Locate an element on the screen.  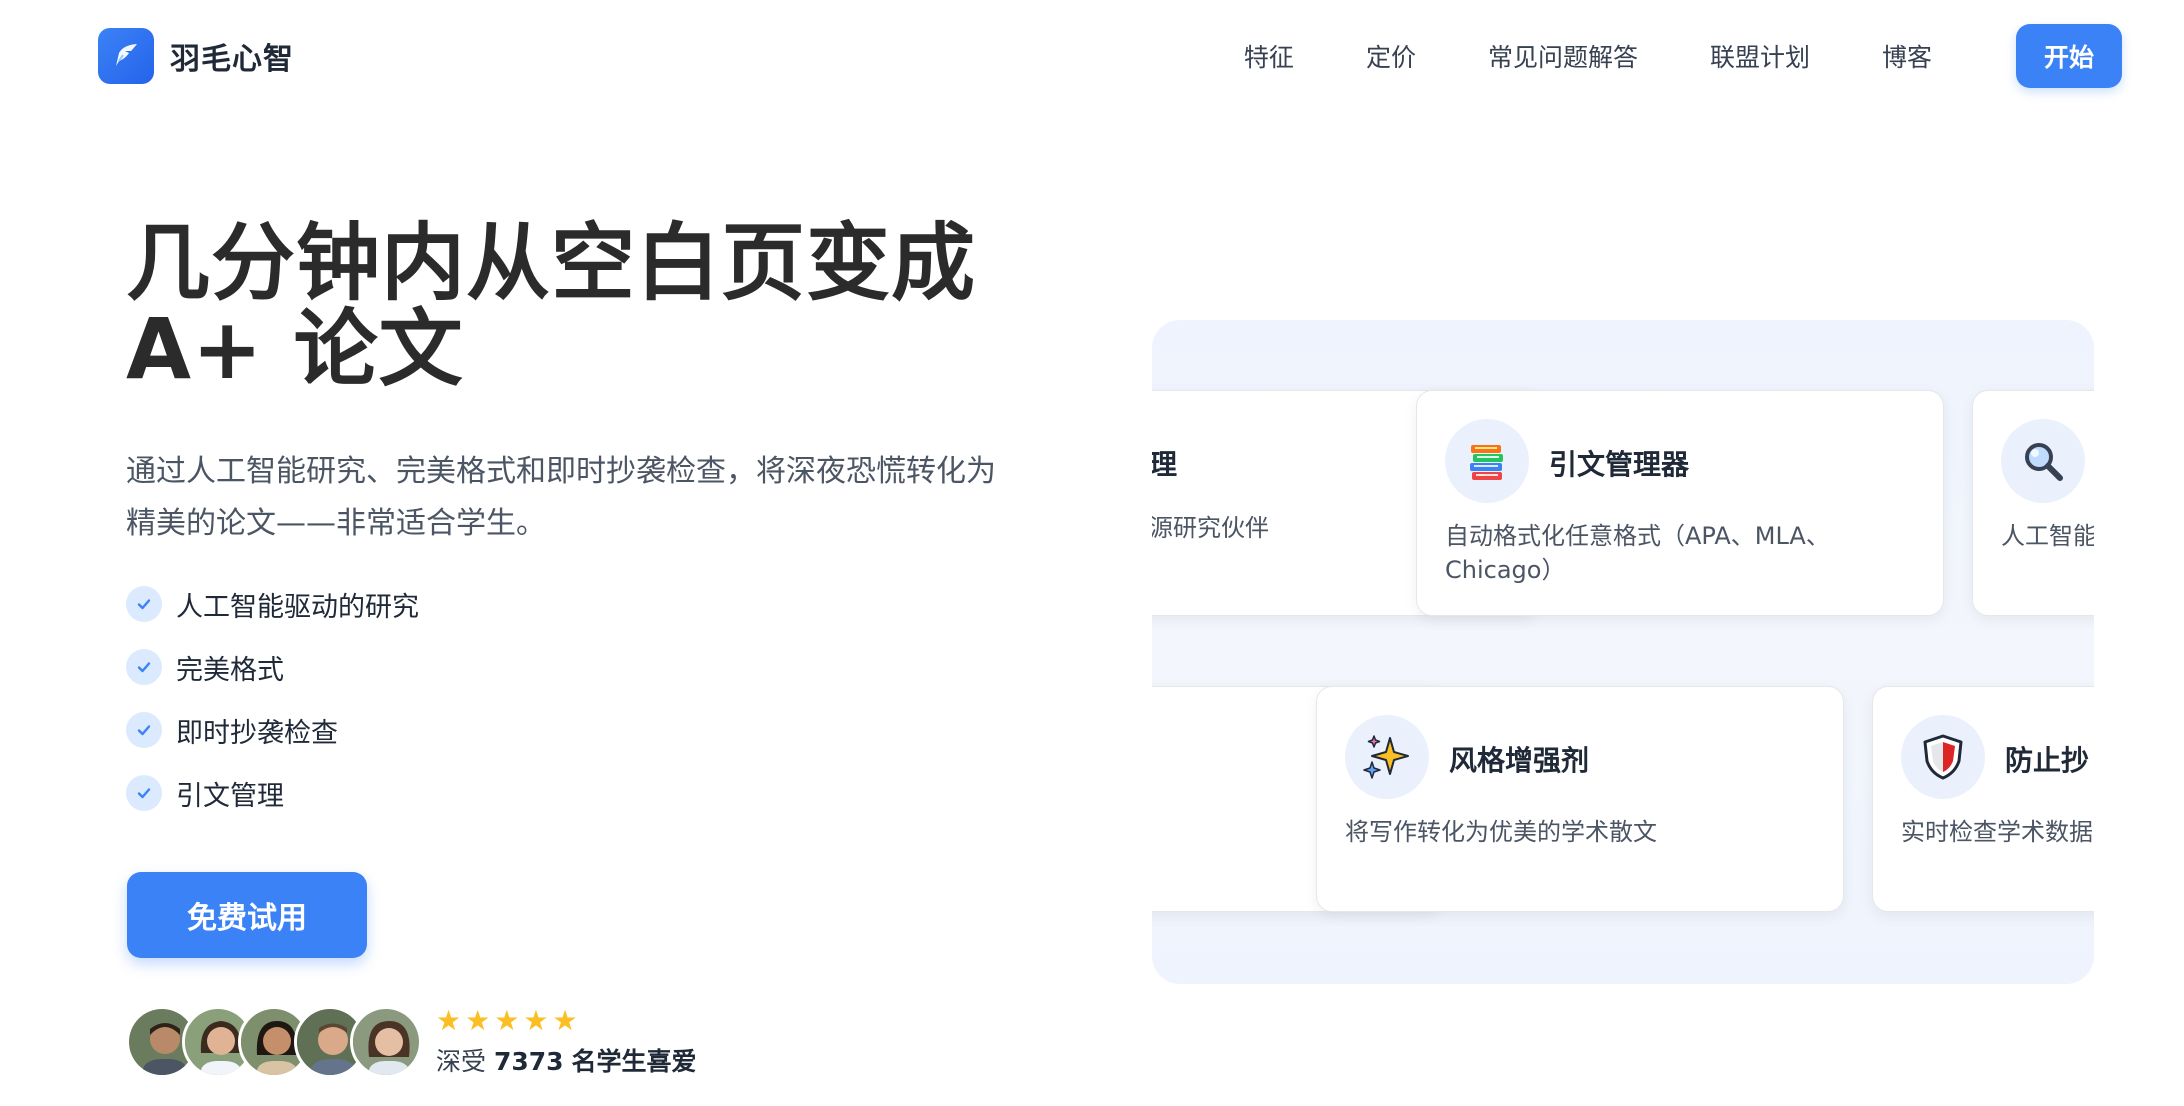
feature-card-plagiarism: 防止抄 实时检查学术数据 is located at coordinates (1983, 799).